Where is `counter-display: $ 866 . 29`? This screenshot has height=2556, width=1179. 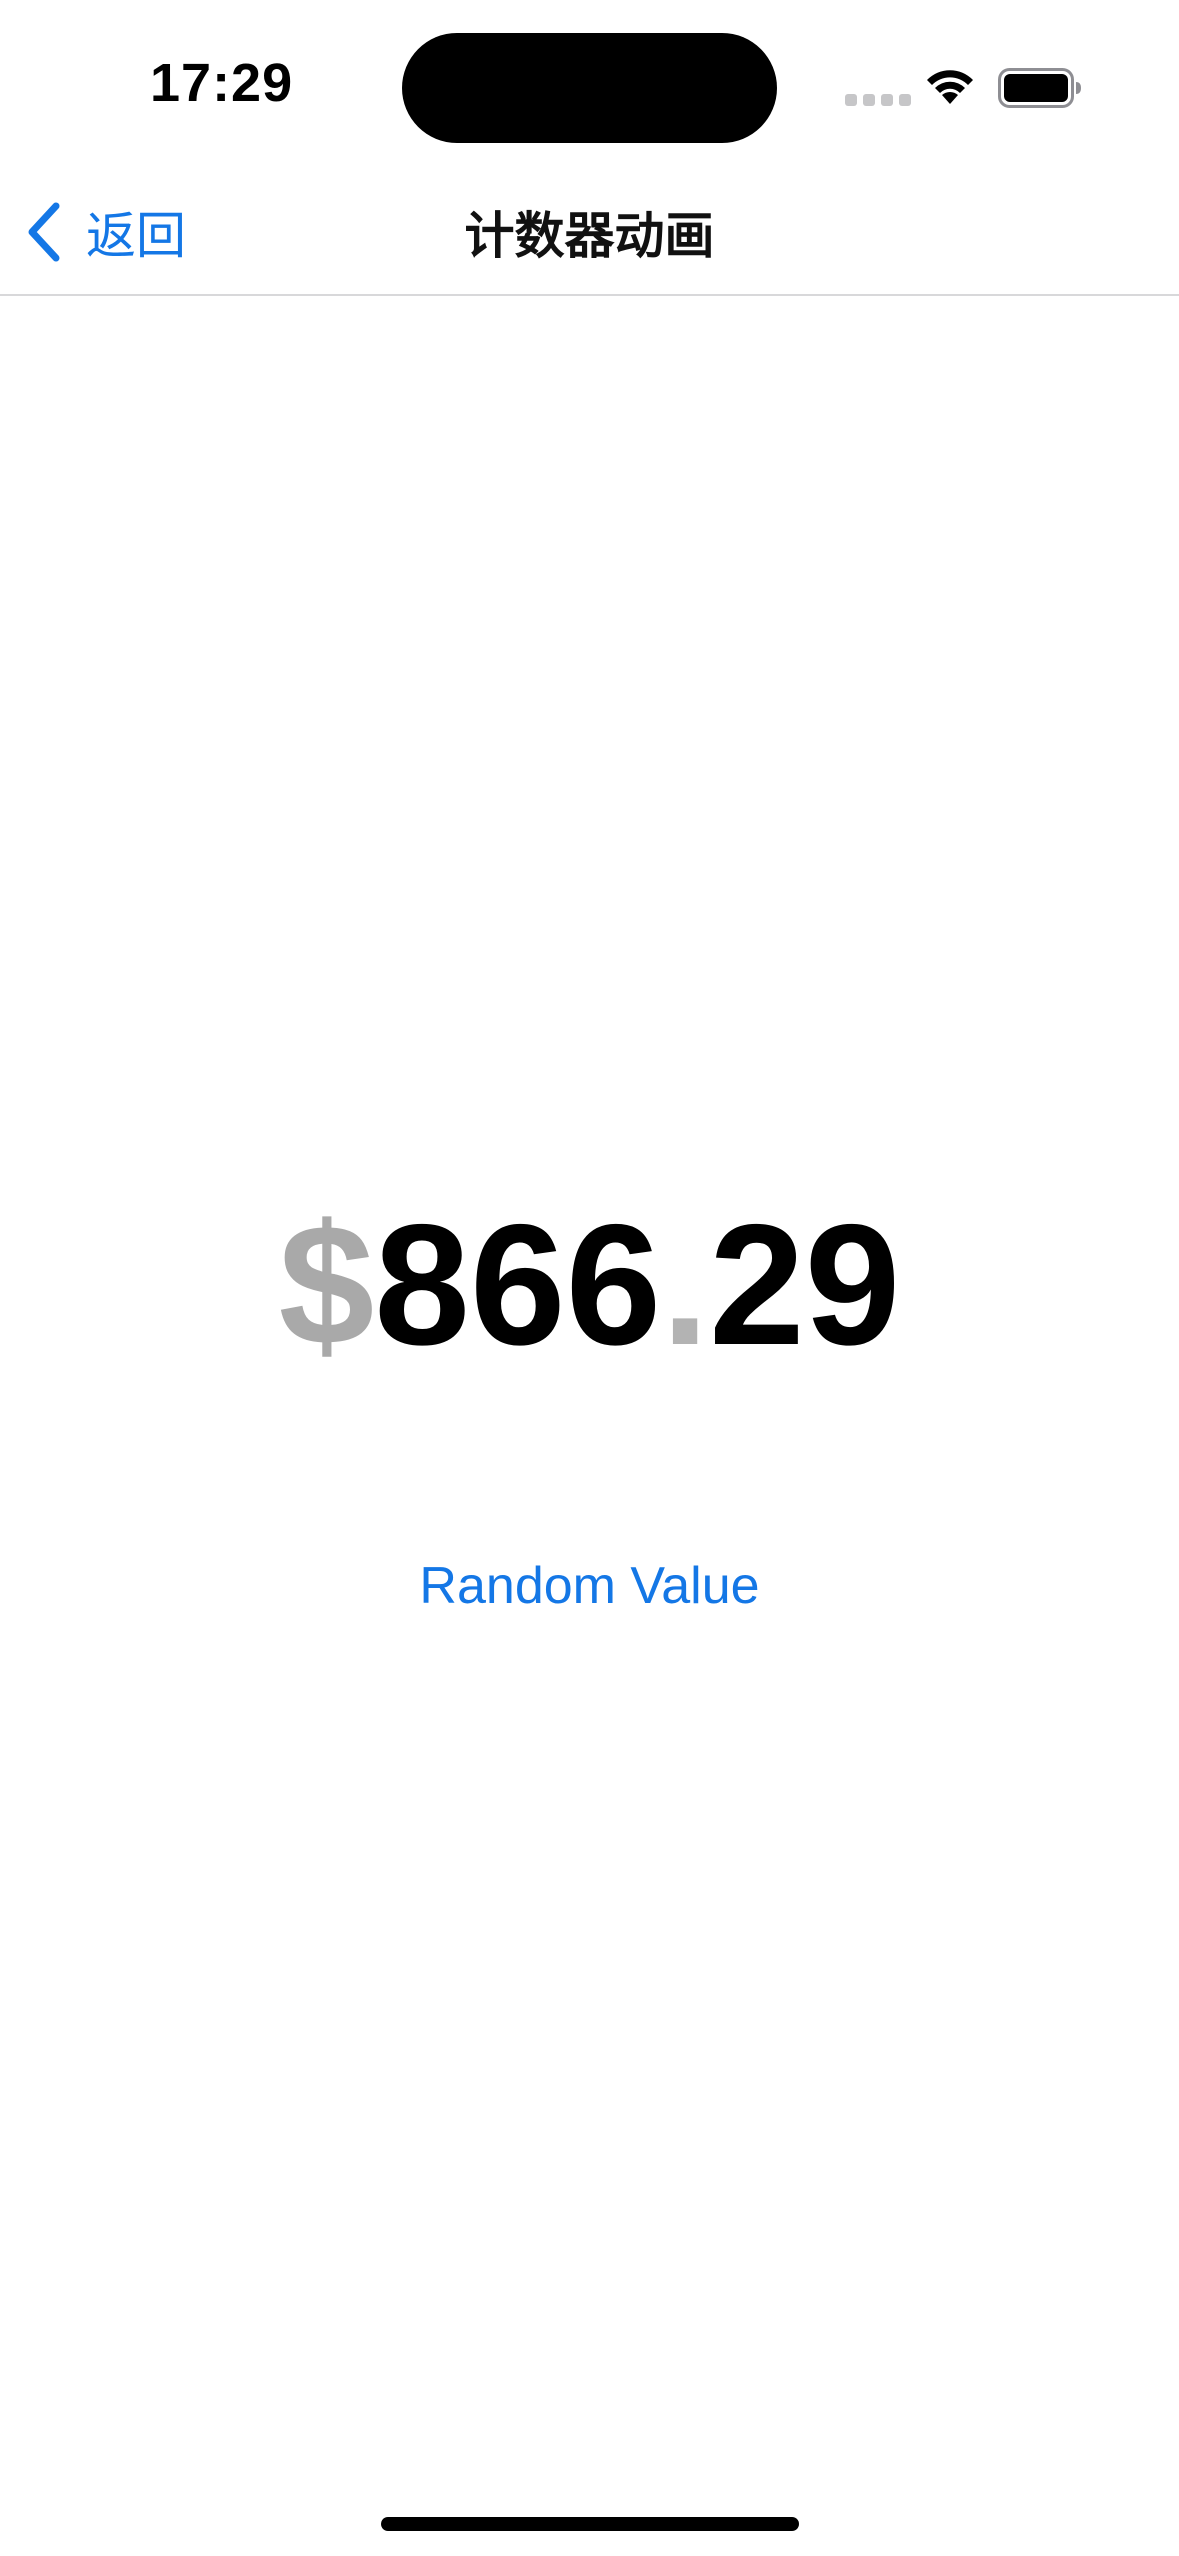 counter-display: $ 866 . 29 is located at coordinates (589, 1285).